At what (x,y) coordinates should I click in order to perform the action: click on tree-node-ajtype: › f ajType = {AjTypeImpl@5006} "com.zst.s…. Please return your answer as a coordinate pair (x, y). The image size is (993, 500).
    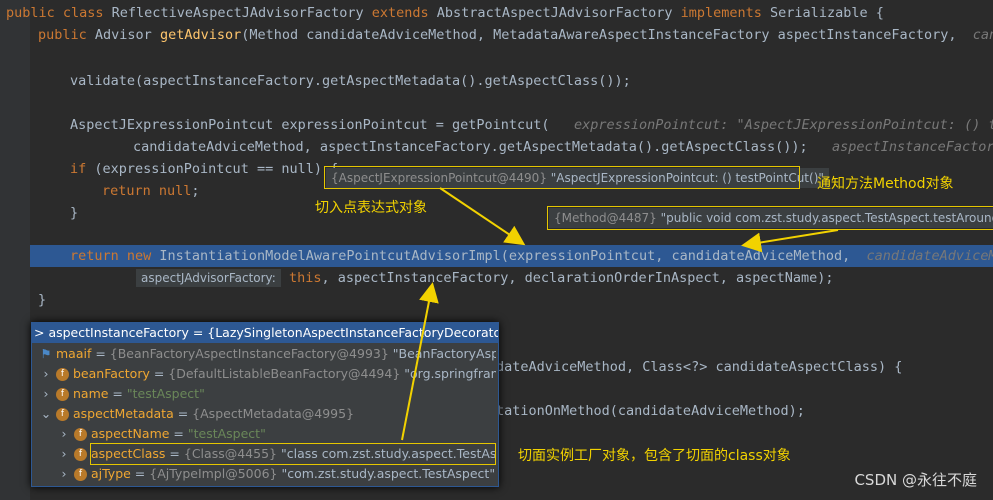
    Looking at the image, I should click on (277, 474).